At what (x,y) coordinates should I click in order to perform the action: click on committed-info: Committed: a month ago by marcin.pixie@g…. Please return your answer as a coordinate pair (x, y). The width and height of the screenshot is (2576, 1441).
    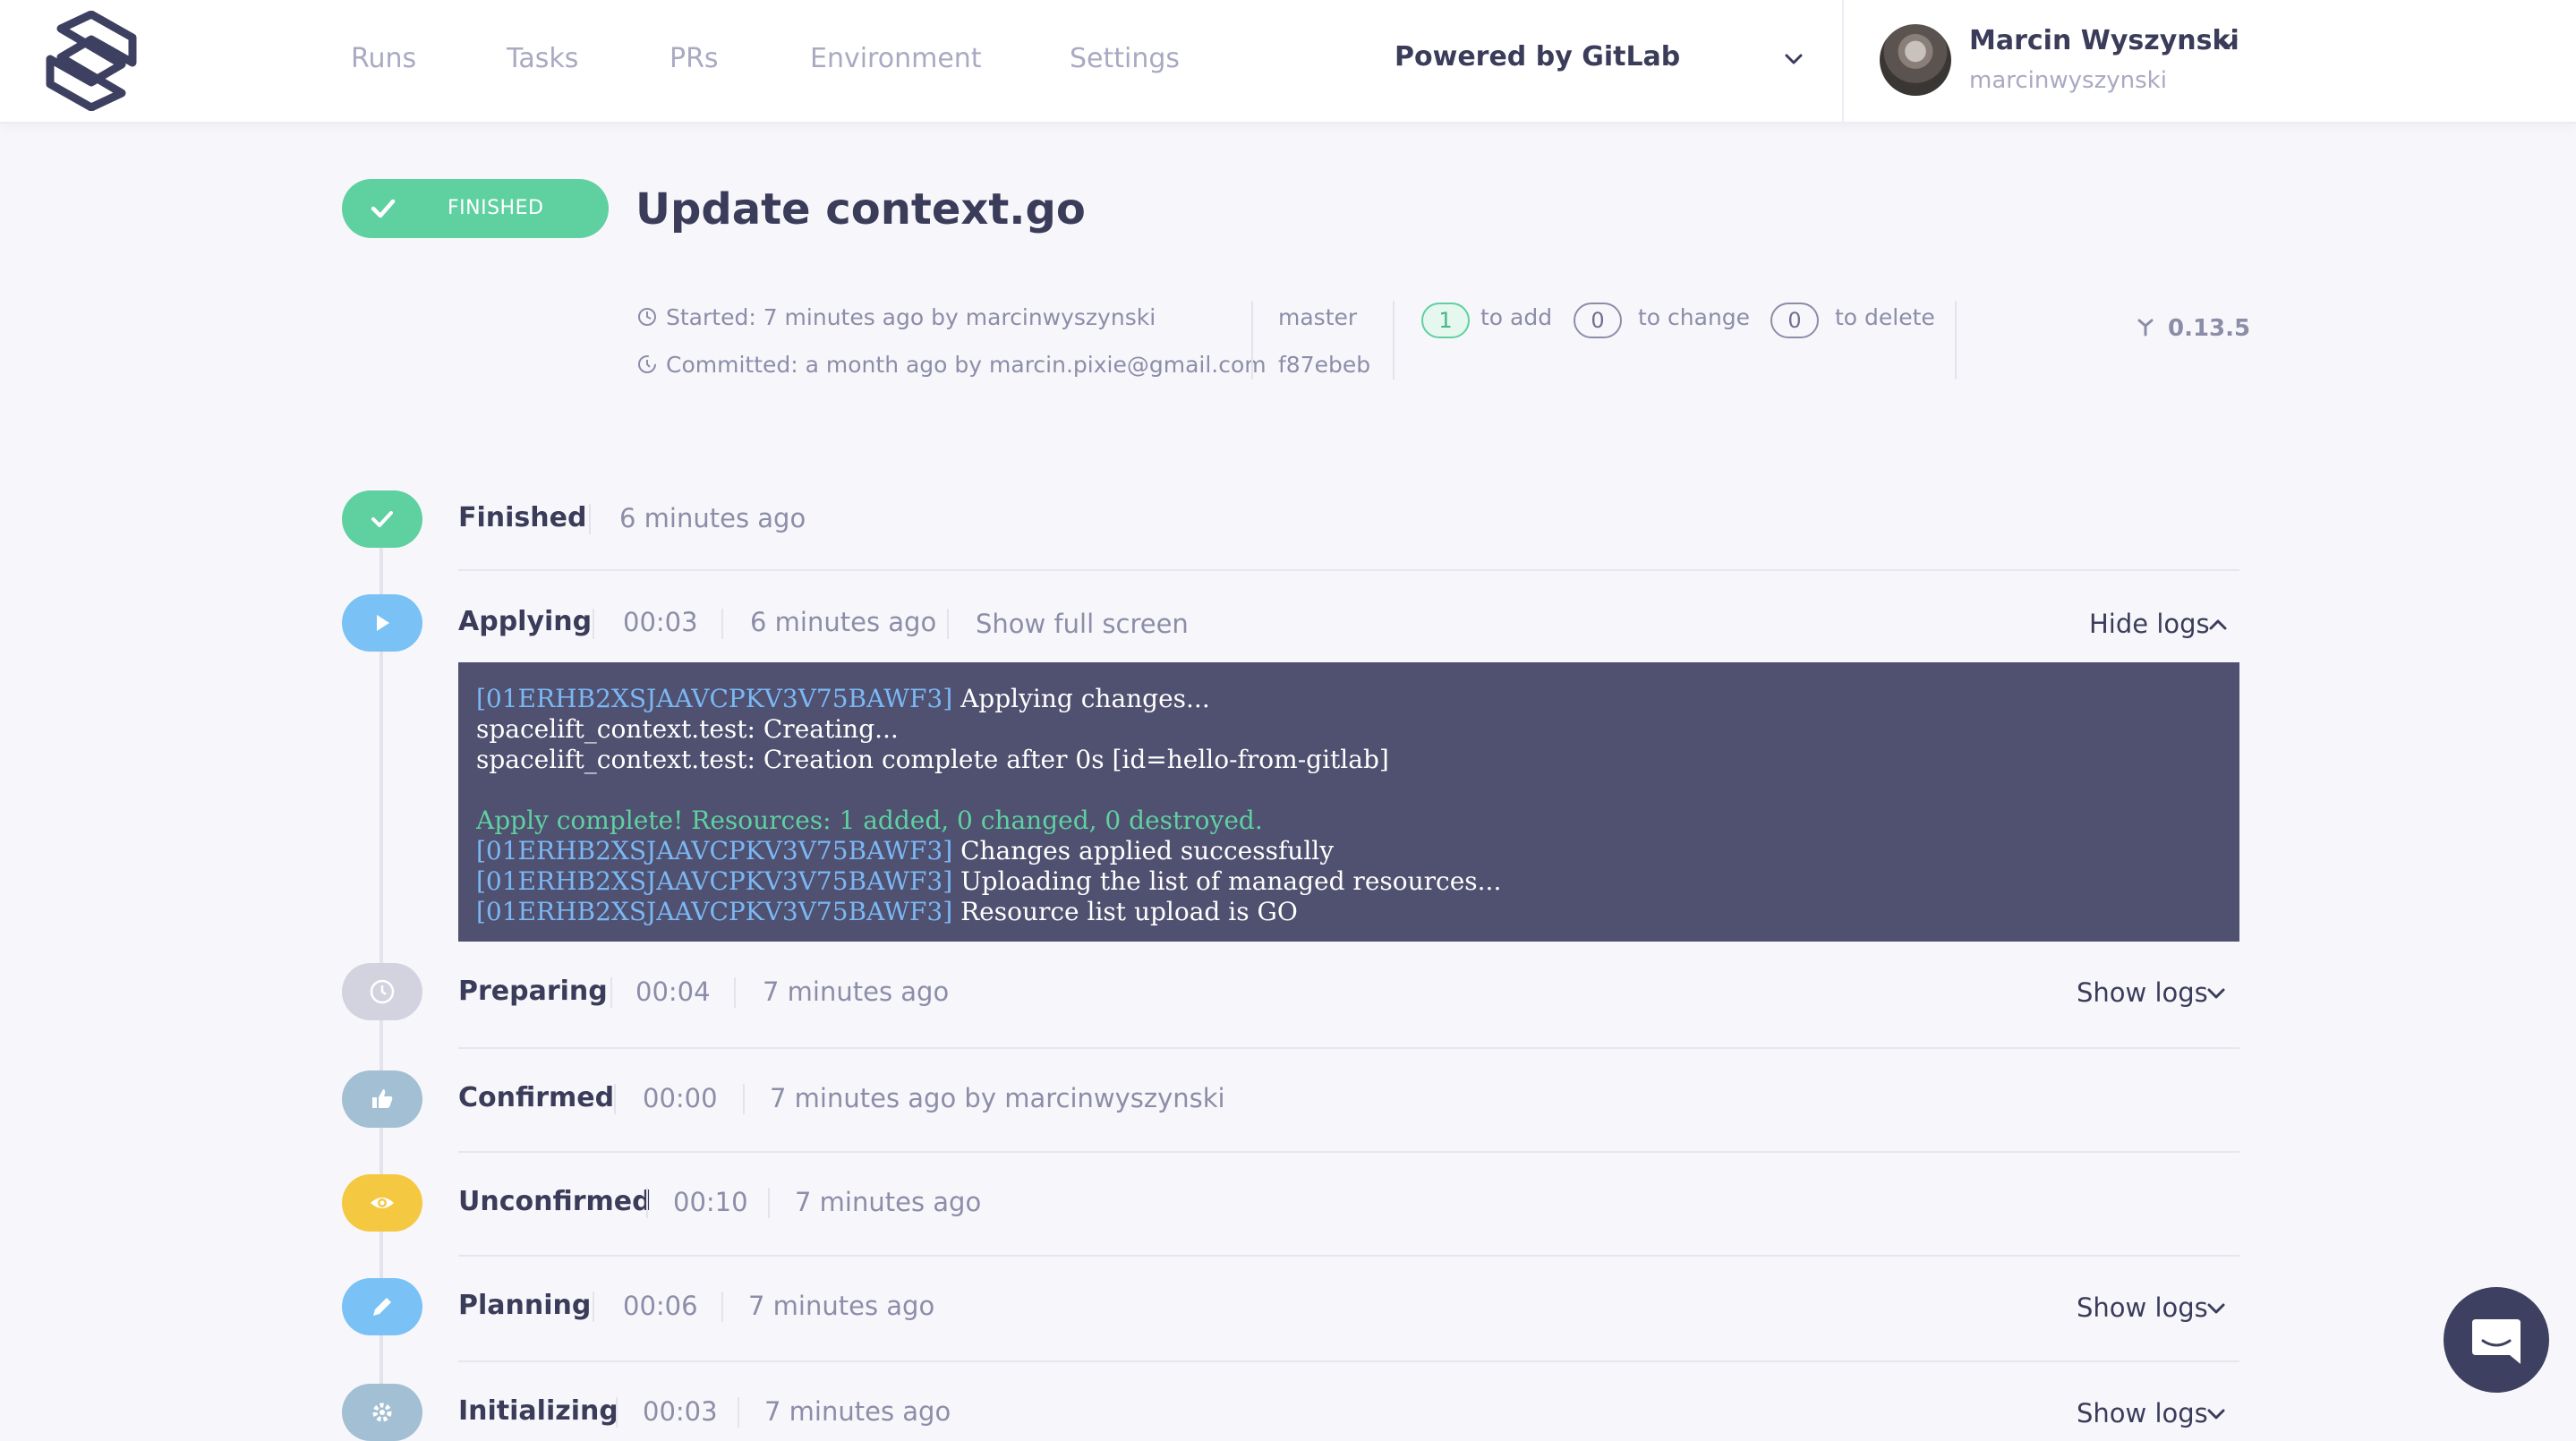
    Looking at the image, I should click on (966, 365).